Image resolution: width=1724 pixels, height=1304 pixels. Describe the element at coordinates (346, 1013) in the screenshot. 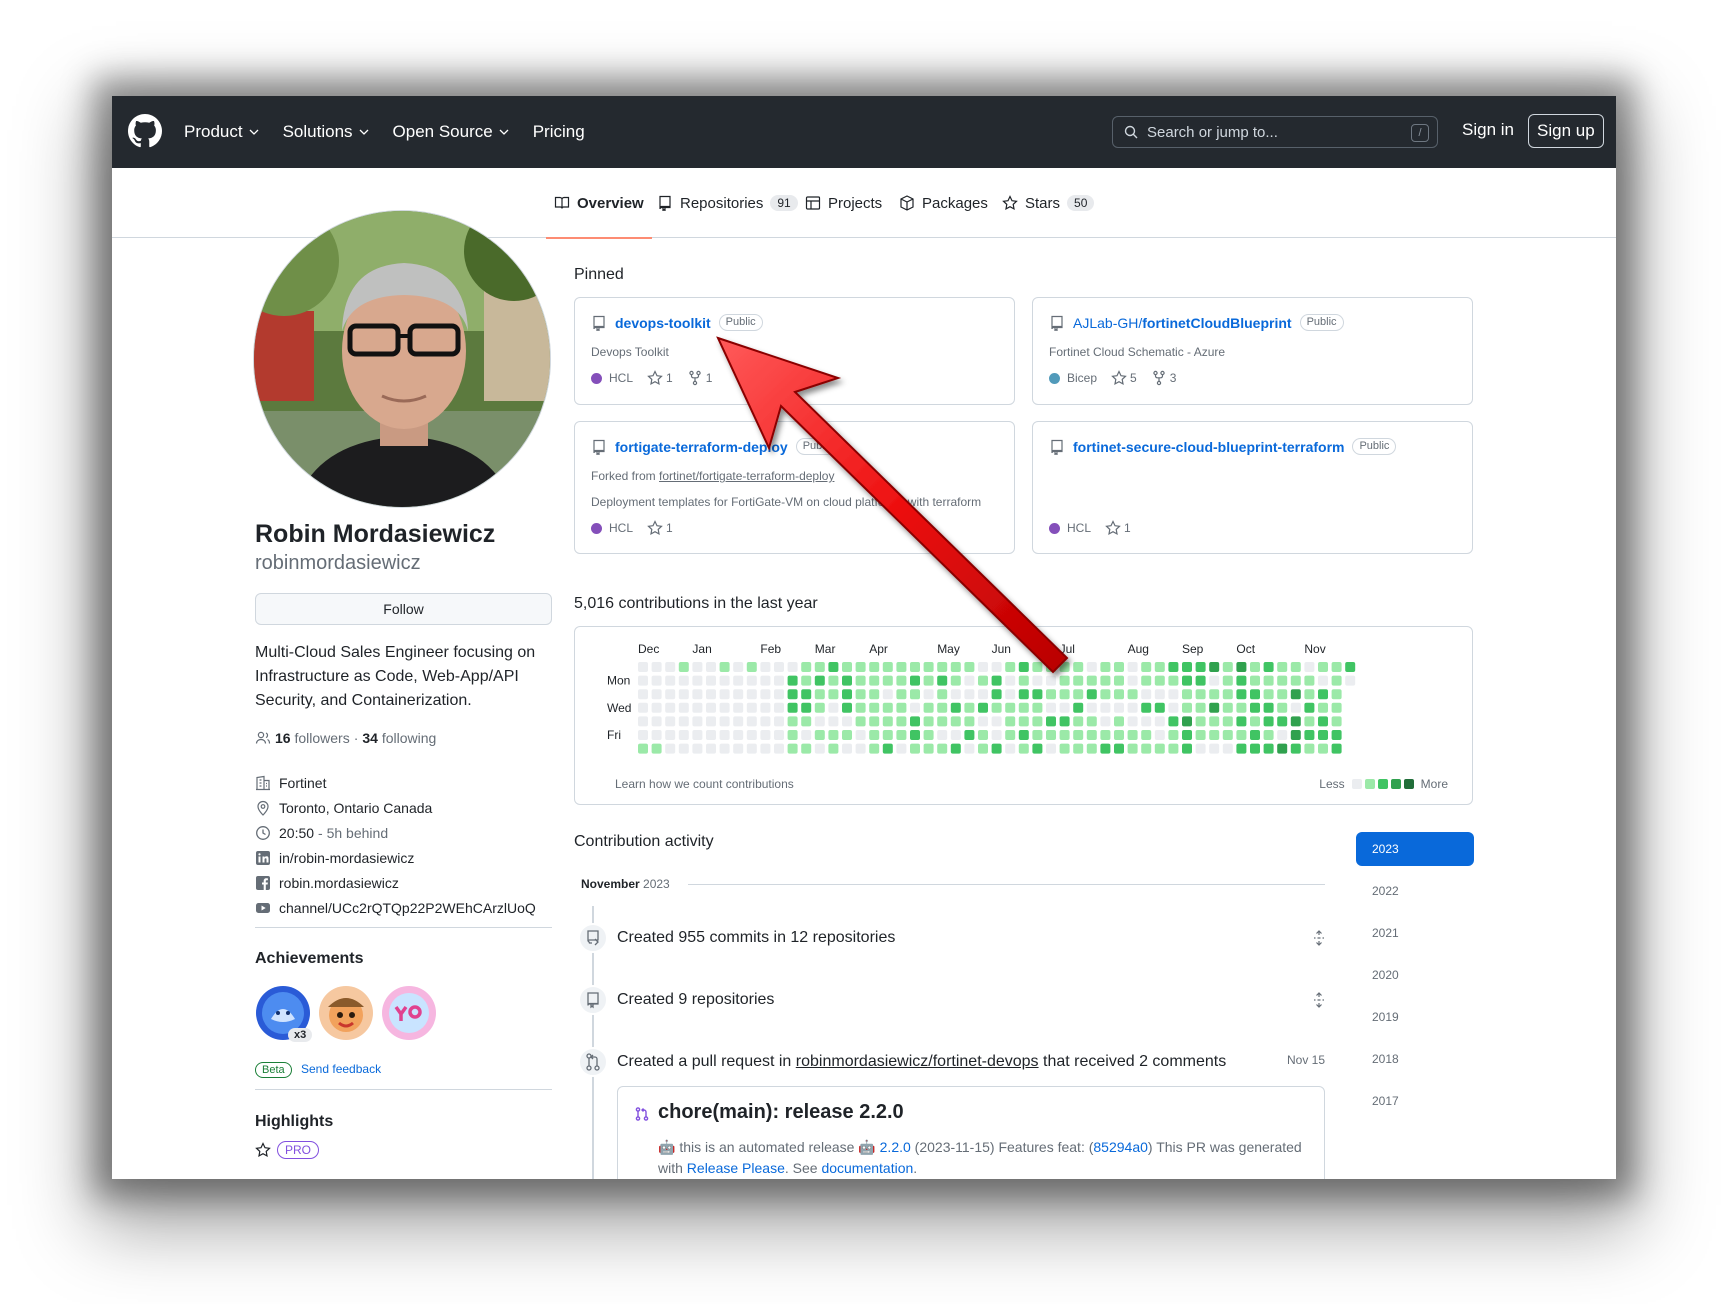

I see `starstruck-achievement-icon` at that location.